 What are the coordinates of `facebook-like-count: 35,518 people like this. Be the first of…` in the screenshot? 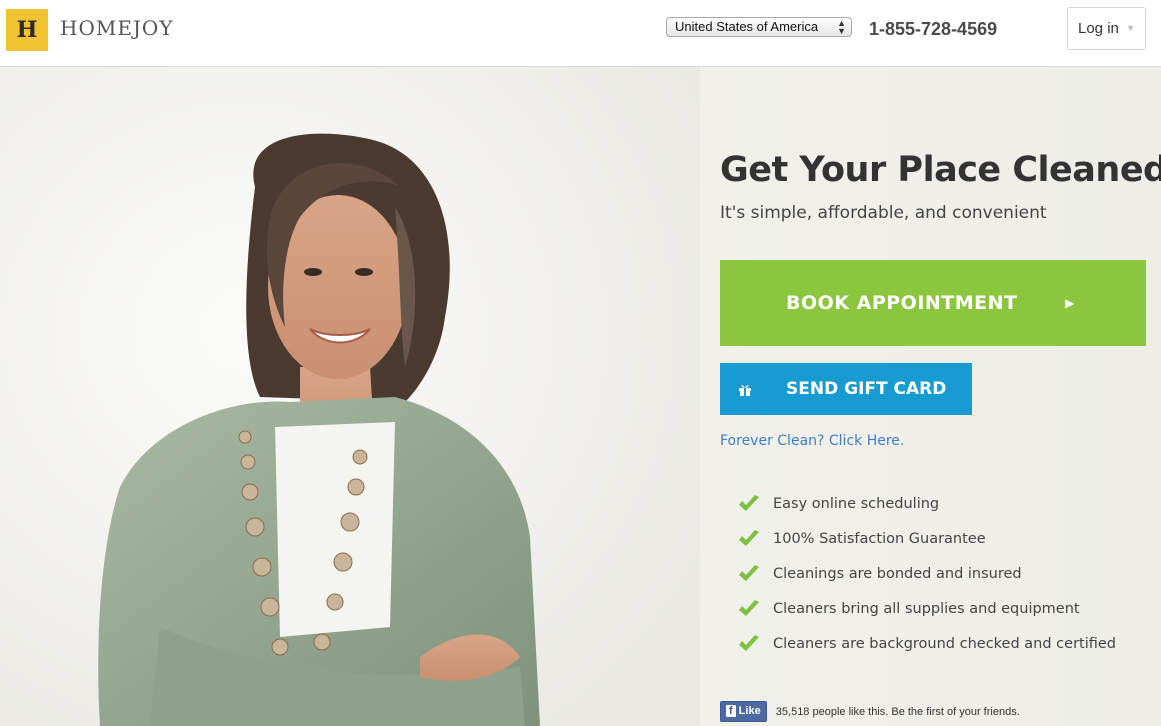 It's located at (897, 711).